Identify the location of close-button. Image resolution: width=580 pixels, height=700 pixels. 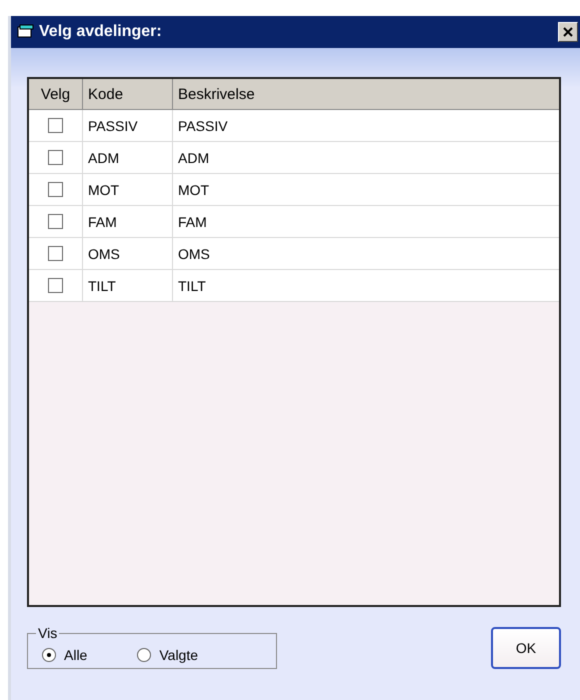
(568, 32).